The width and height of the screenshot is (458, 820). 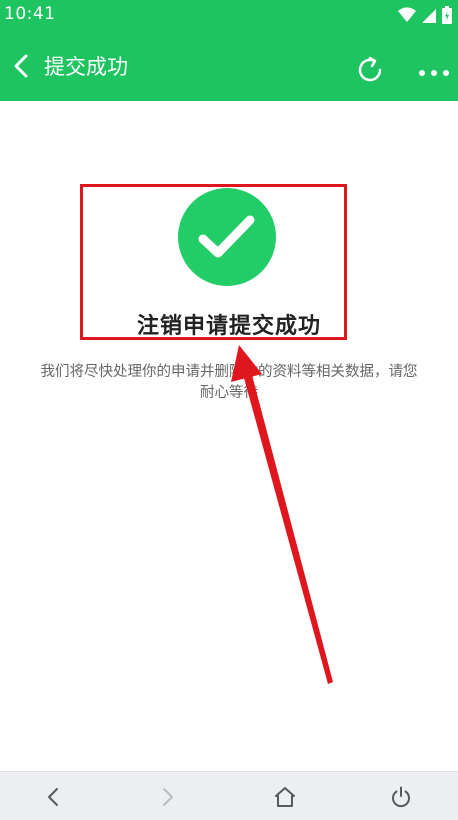 What do you see at coordinates (229, 393) in the screenshot?
I see `result-description-line-2: 耐心等待` at bounding box center [229, 393].